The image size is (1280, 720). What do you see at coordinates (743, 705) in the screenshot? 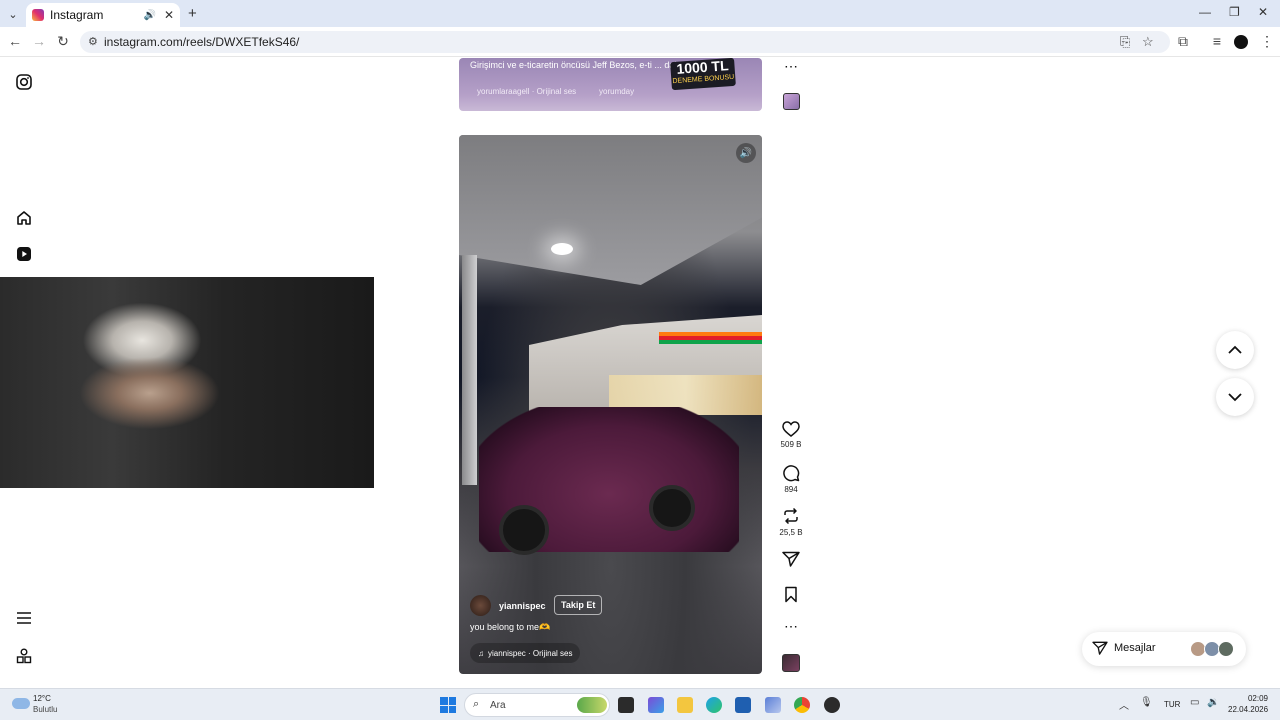
I see `store-icon` at bounding box center [743, 705].